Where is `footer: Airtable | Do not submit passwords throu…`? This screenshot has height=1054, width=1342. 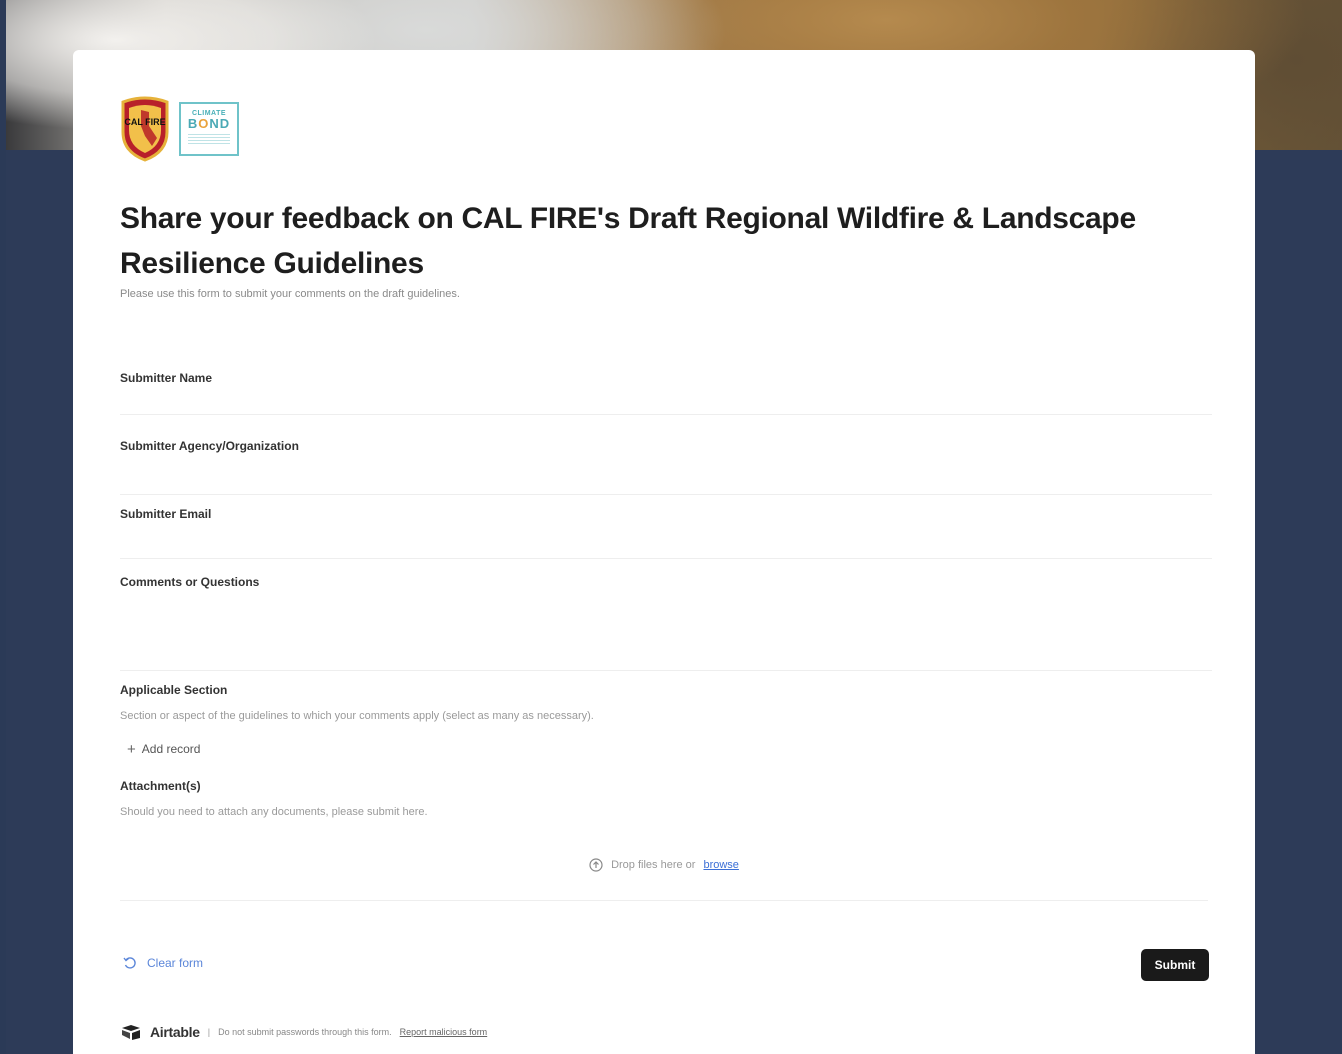
footer: Airtable | Do not submit passwords throu… is located at coordinates (303, 1032).